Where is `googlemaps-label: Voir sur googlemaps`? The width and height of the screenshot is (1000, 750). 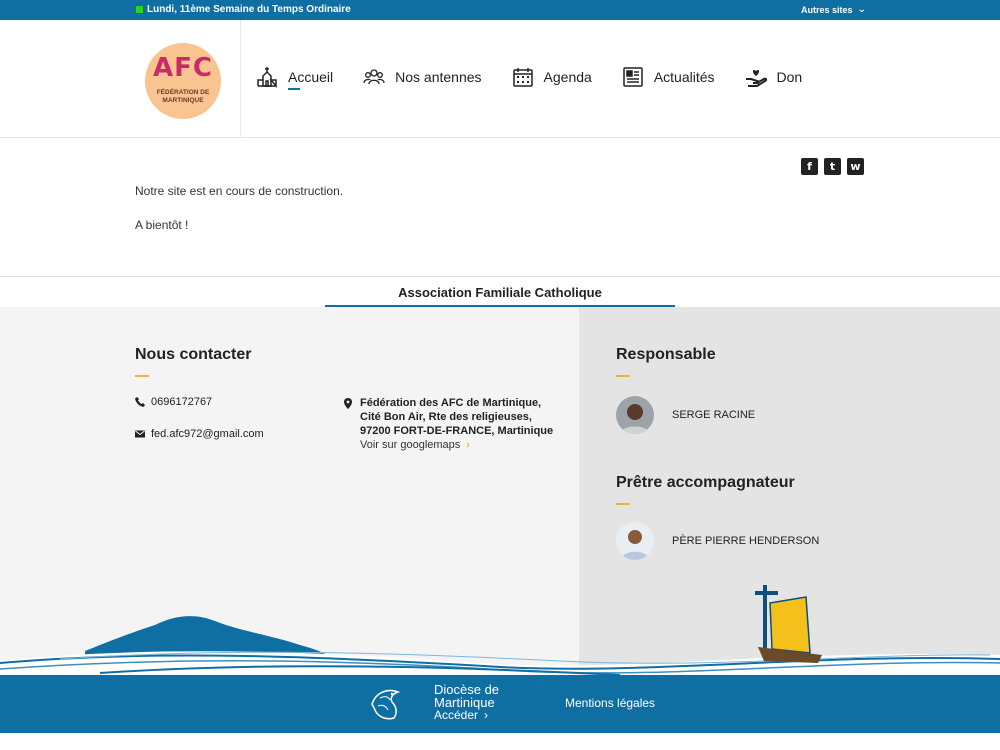 googlemaps-label: Voir sur googlemaps is located at coordinates (410, 445).